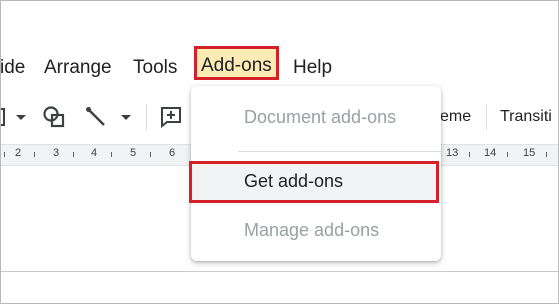 Image resolution: width=559 pixels, height=304 pixels. Describe the element at coordinates (526, 117) in the screenshot. I see `transition-button: Transiti` at that location.